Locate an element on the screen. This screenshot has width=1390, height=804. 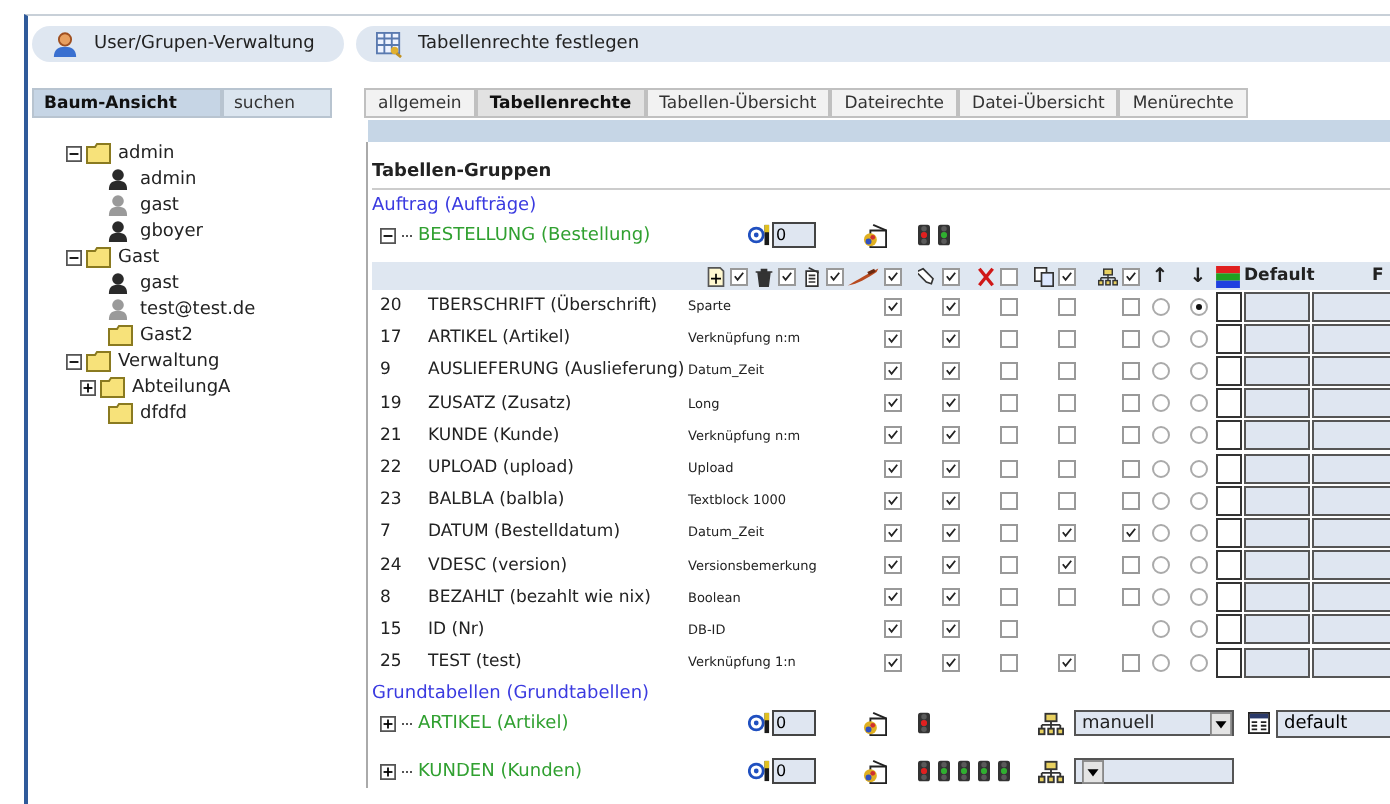
header-button: User/Grupen-Verwaltung is located at coordinates (188, 44).